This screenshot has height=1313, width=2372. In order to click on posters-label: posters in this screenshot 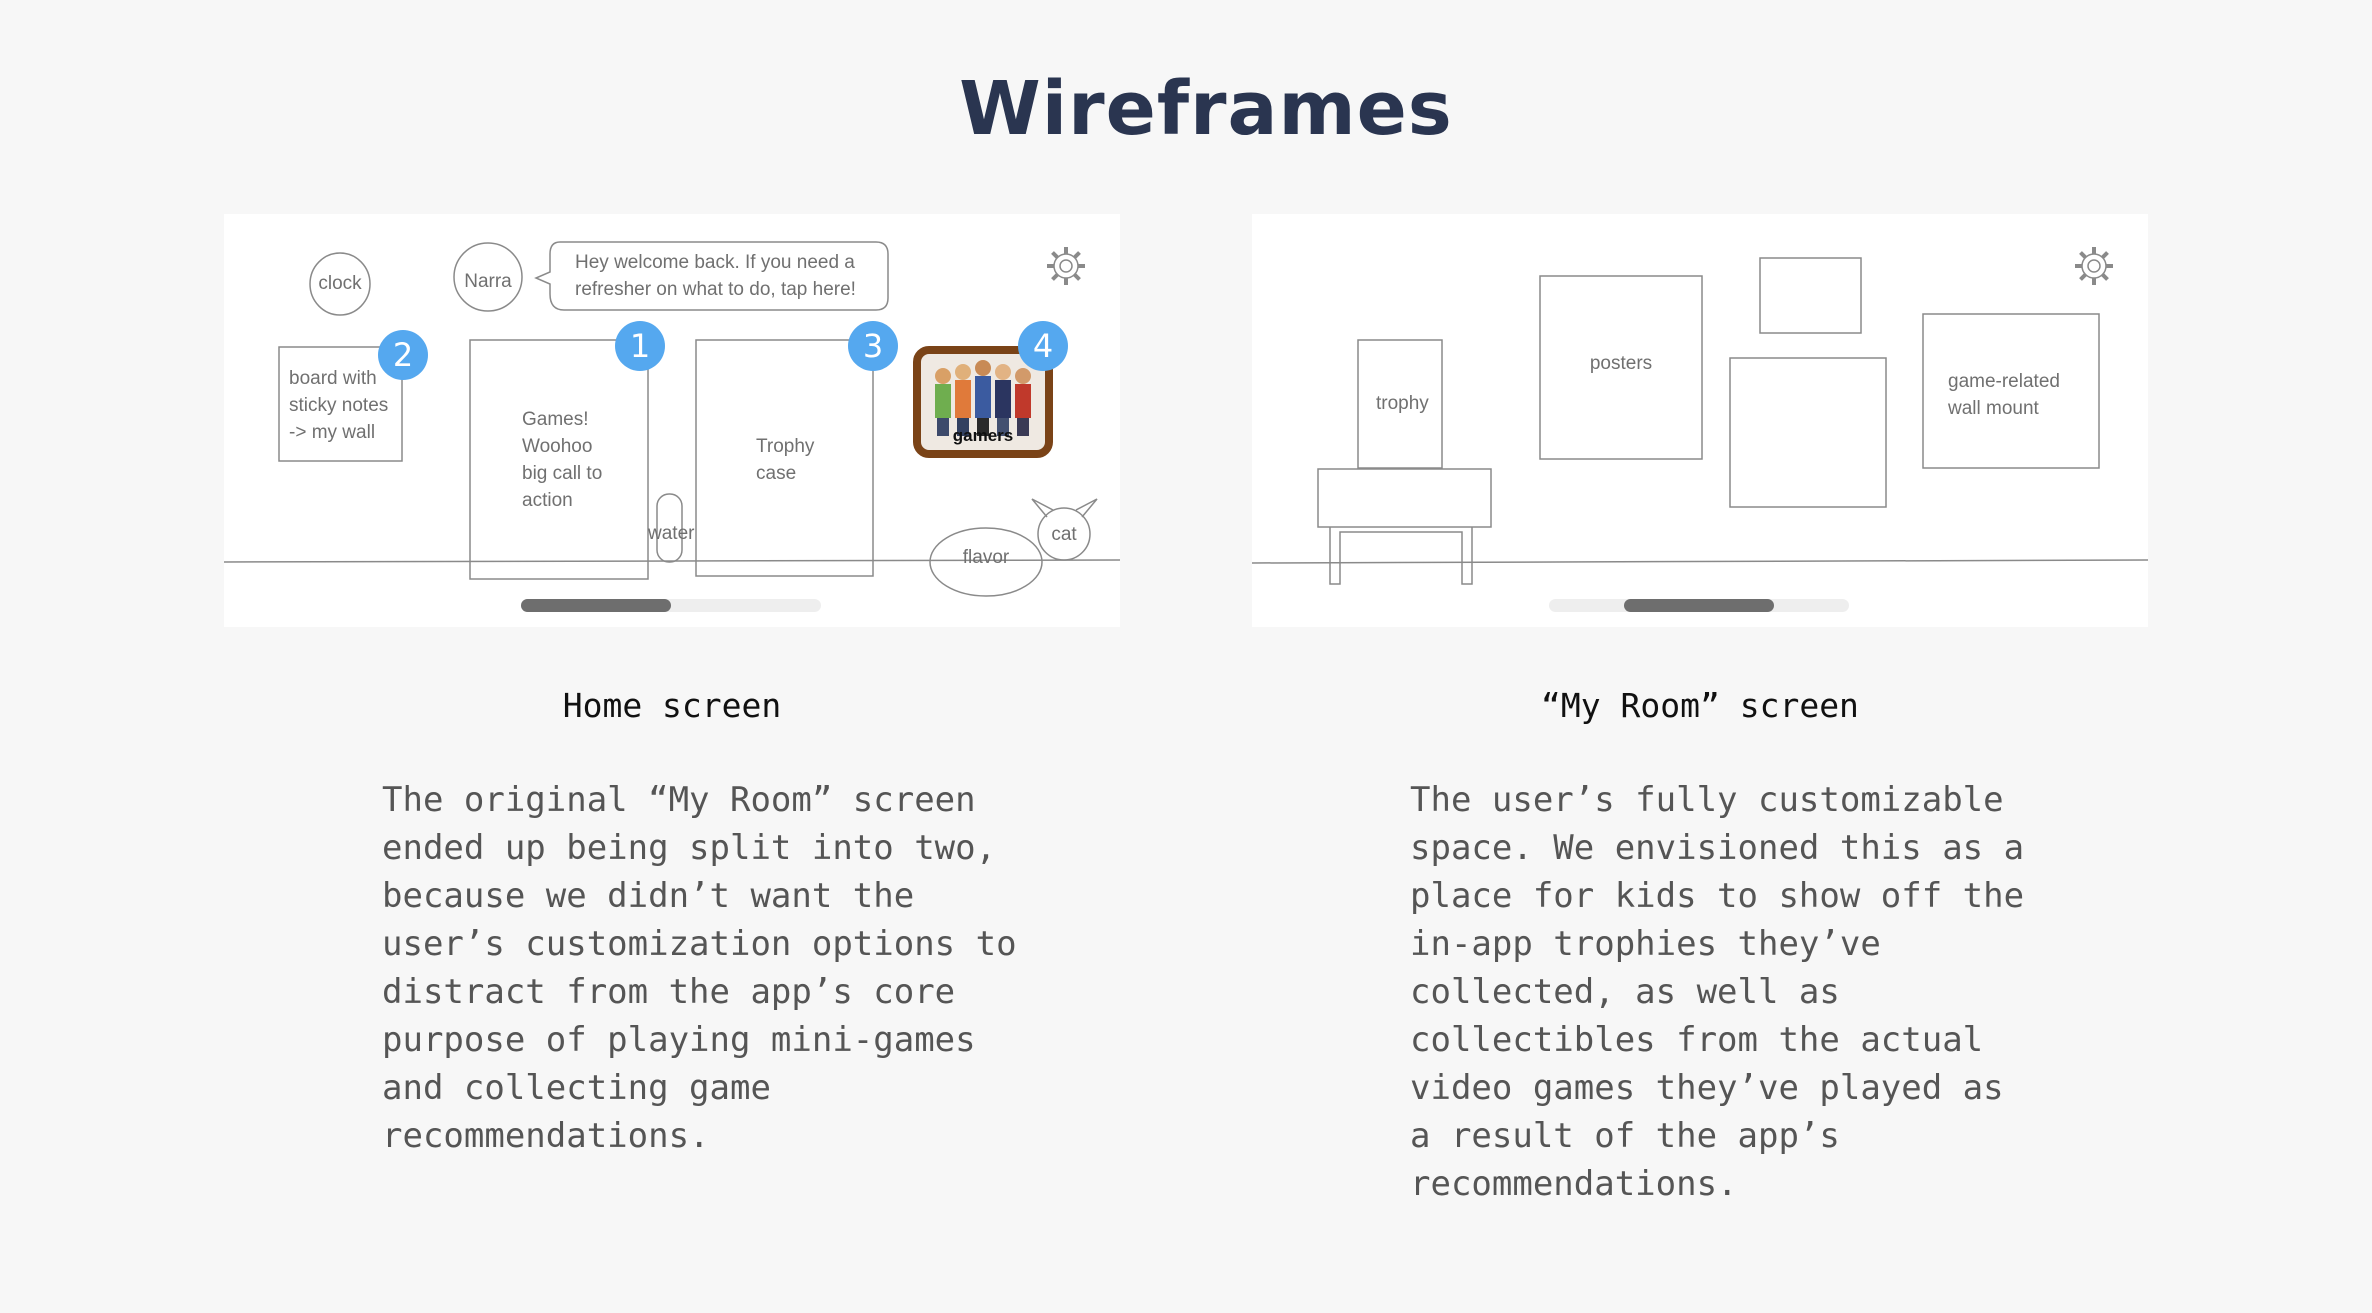, I will do `click(1621, 363)`.